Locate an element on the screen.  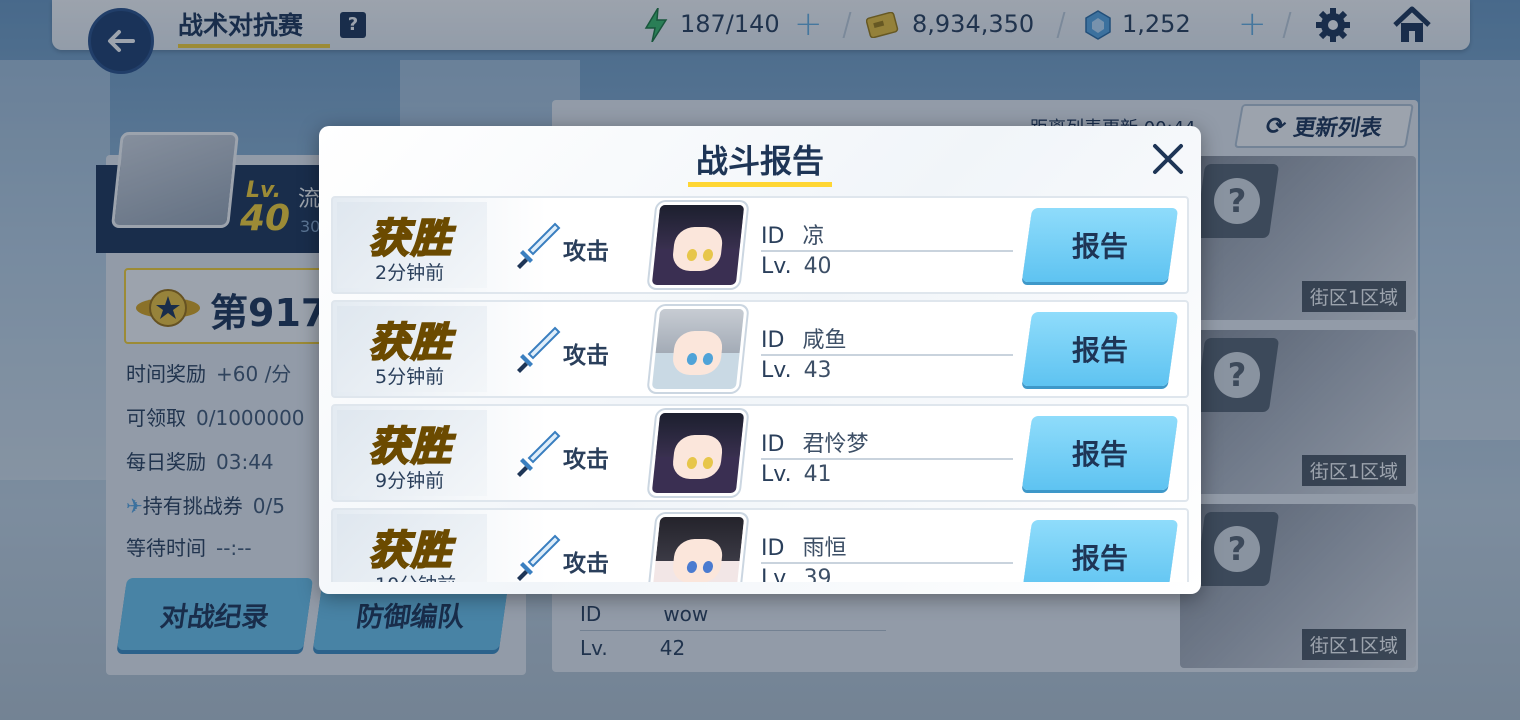
opponent-name: 雨恒 is located at coordinates (824, 548).